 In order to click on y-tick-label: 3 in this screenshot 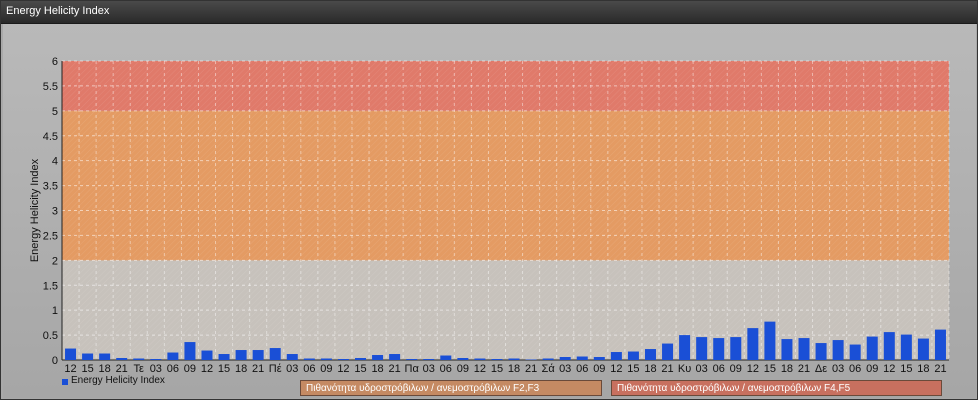, I will do `click(55, 212)`.